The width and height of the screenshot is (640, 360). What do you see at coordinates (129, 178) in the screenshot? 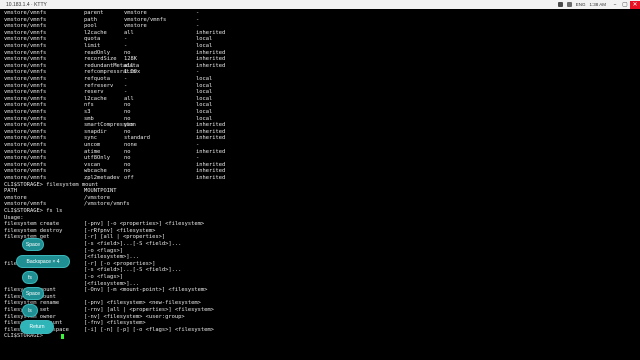
I see `property-value: off` at bounding box center [129, 178].